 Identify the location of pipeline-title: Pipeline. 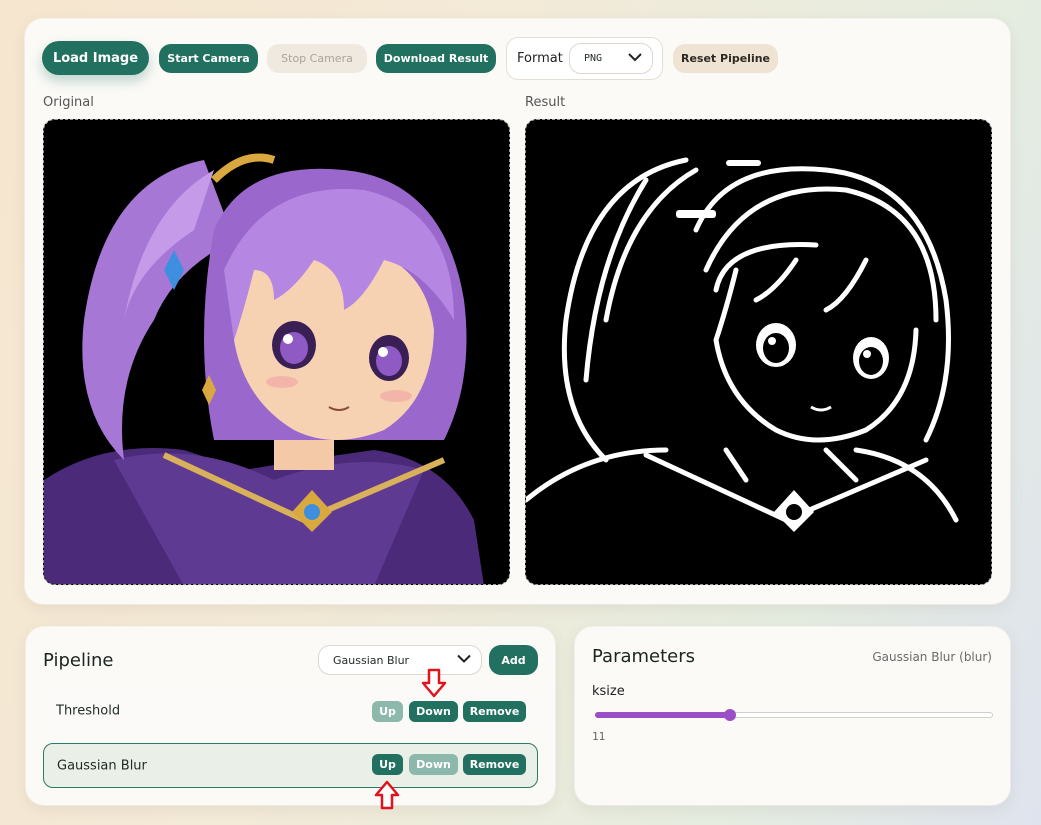
(78, 660).